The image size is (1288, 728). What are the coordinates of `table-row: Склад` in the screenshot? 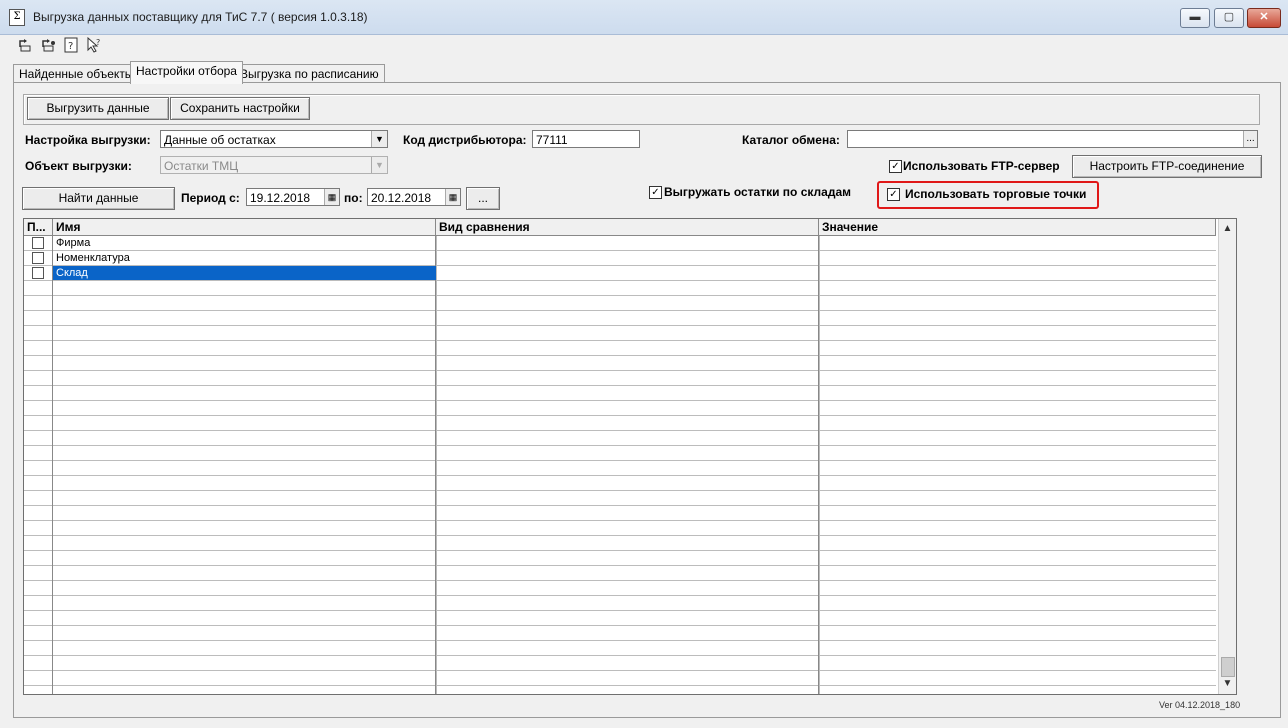 It's located at (620, 273).